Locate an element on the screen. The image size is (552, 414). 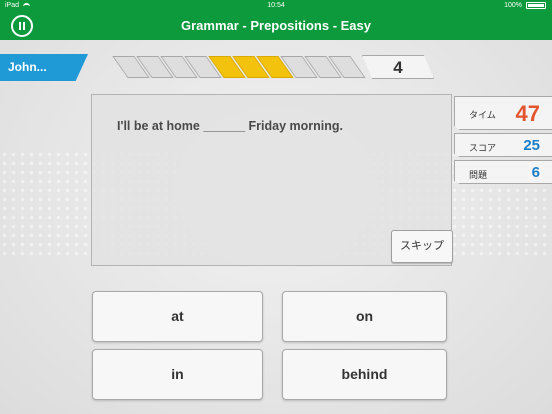
page-title: Grammar - Prepositions - Easy is located at coordinates (275, 25).